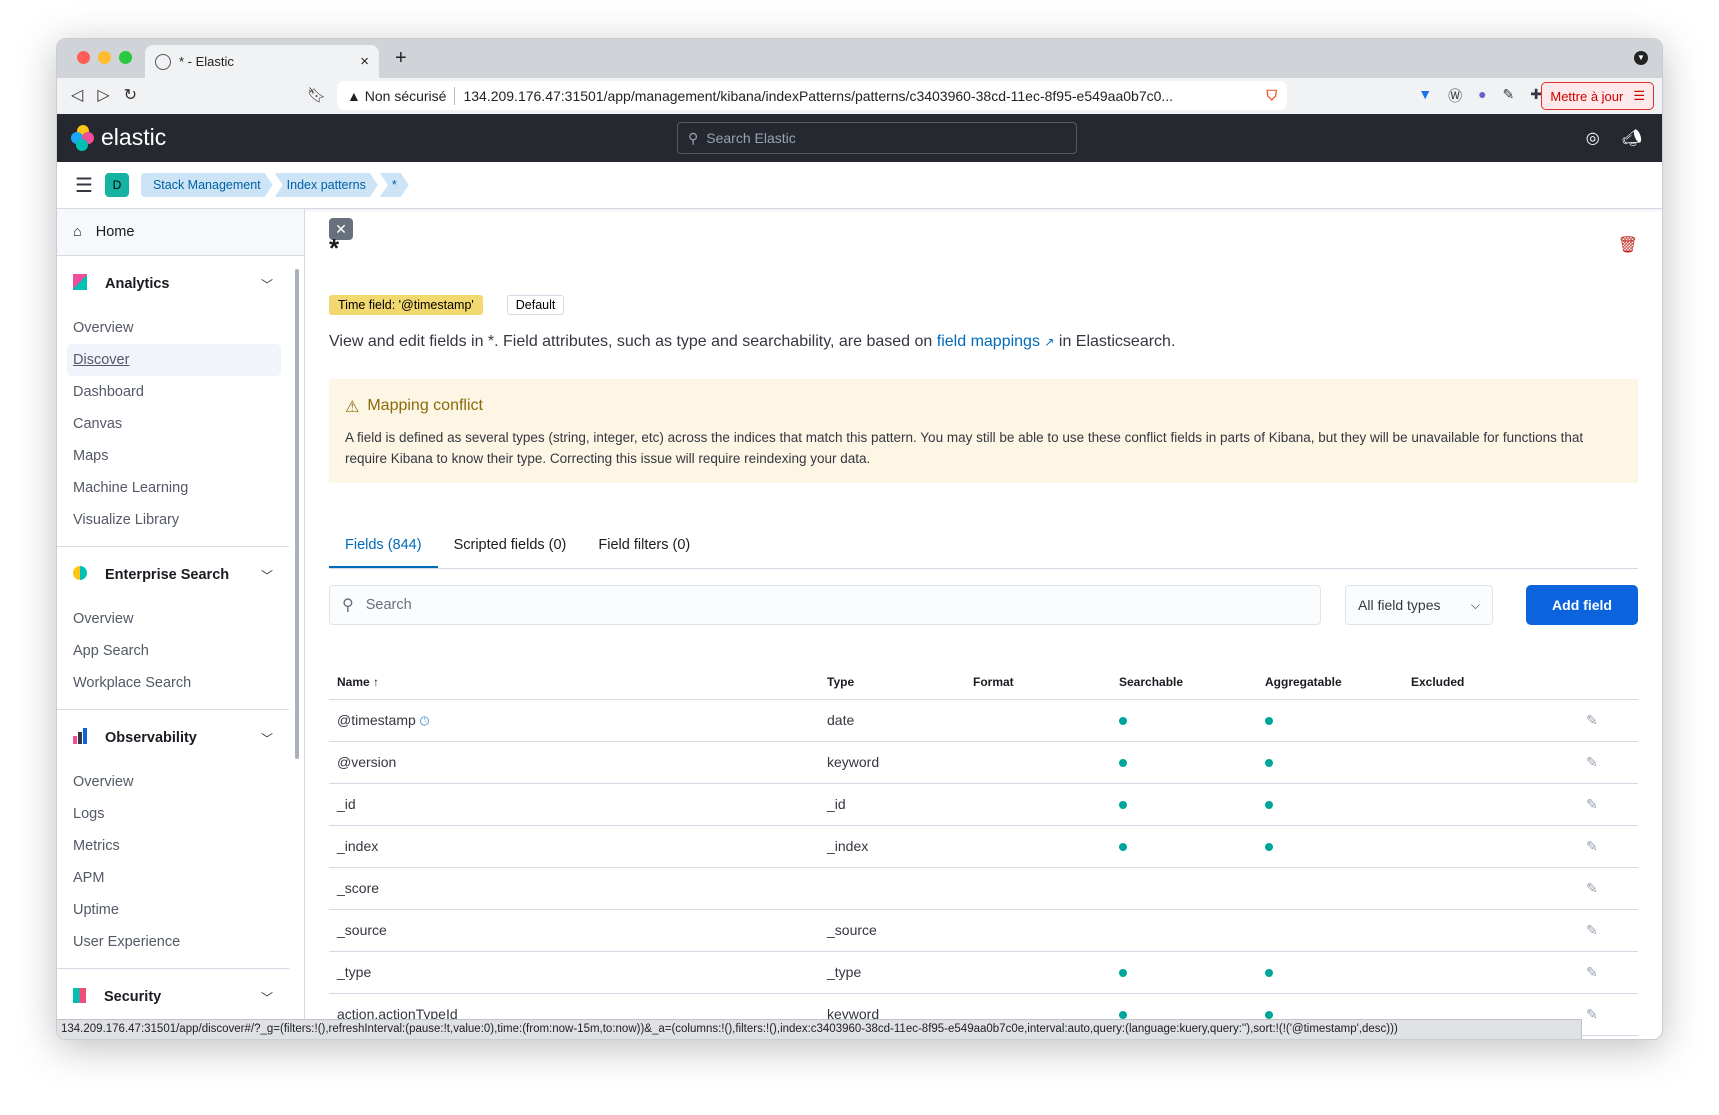  What do you see at coordinates (163, 61) in the screenshot?
I see `favicon-icon` at bounding box center [163, 61].